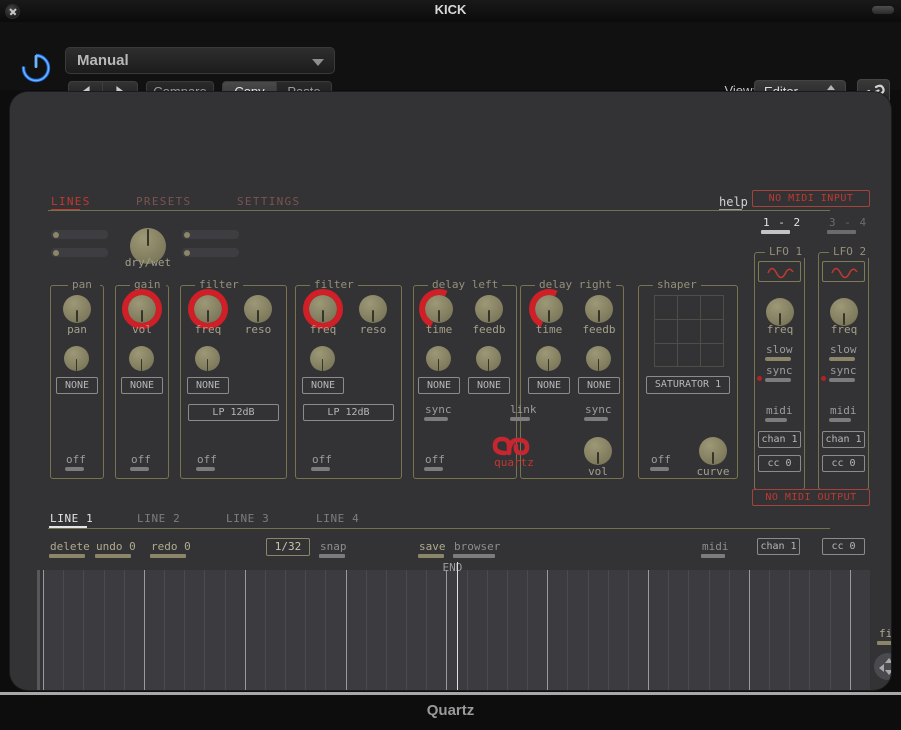  What do you see at coordinates (333, 546) in the screenshot?
I see `snap-button: snap` at bounding box center [333, 546].